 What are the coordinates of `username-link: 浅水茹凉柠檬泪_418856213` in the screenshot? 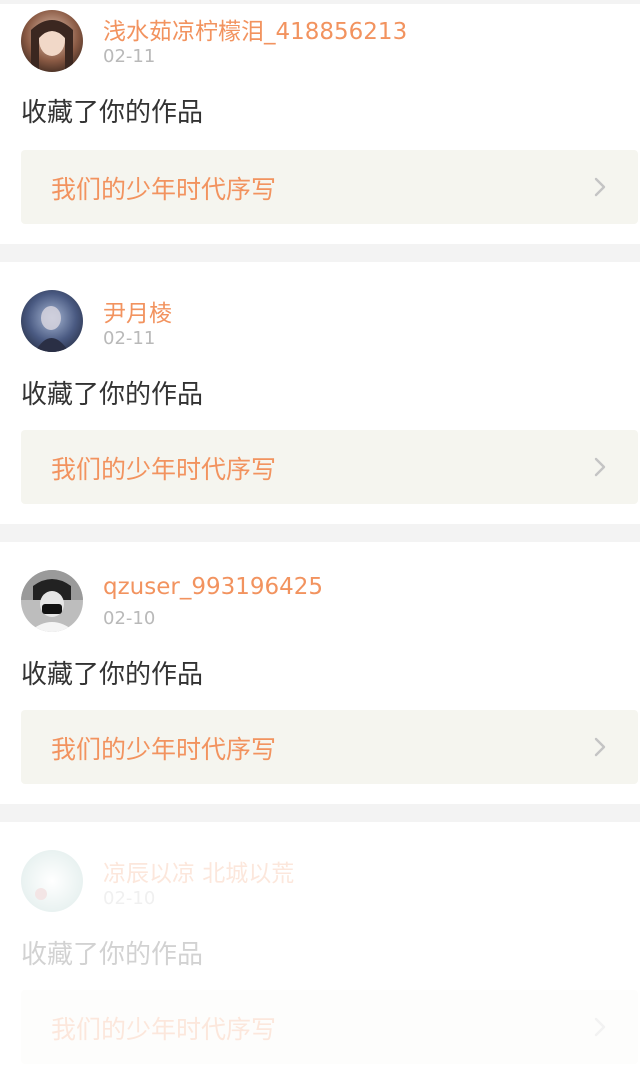 It's located at (255, 29).